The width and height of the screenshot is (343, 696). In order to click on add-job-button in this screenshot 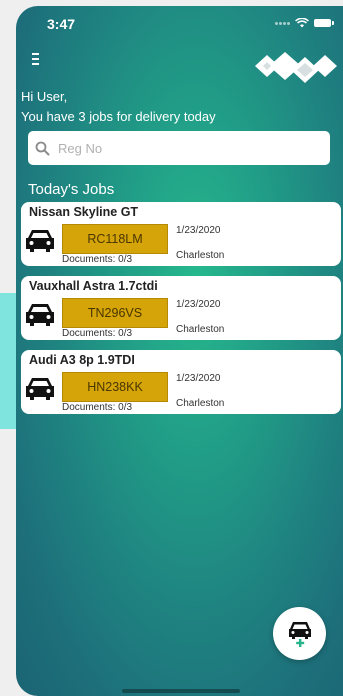, I will do `click(299, 633)`.